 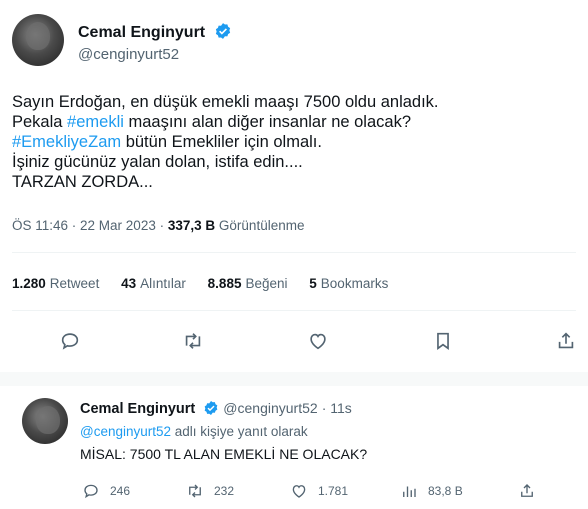 I want to click on bookmark-button, so click(x=443, y=341).